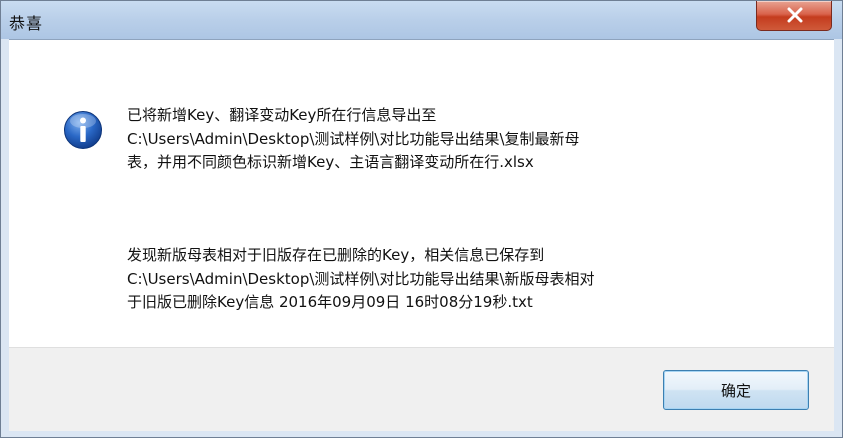  Describe the element at coordinates (330, 162) in the screenshot. I see `message-line: 表，并用不同颜色标识新增Key、主语言翻译变动所在行.xlsx` at that location.